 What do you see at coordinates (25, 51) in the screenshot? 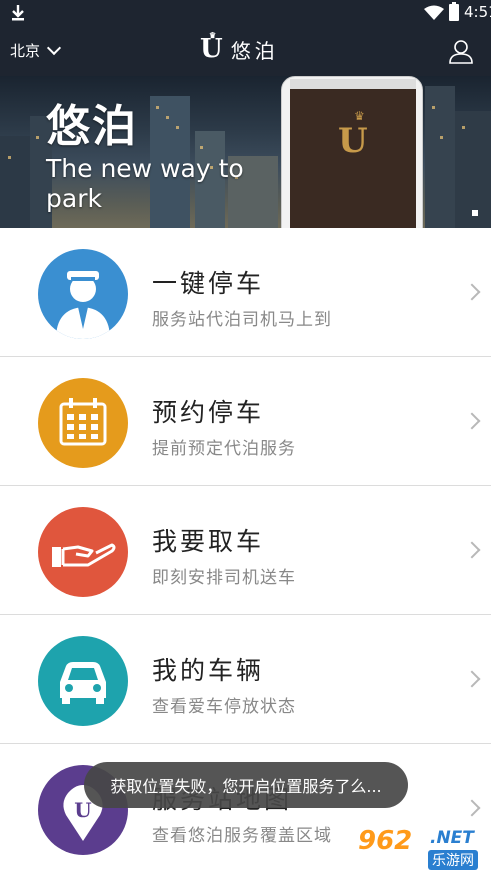
I see `city-label: 北京` at bounding box center [25, 51].